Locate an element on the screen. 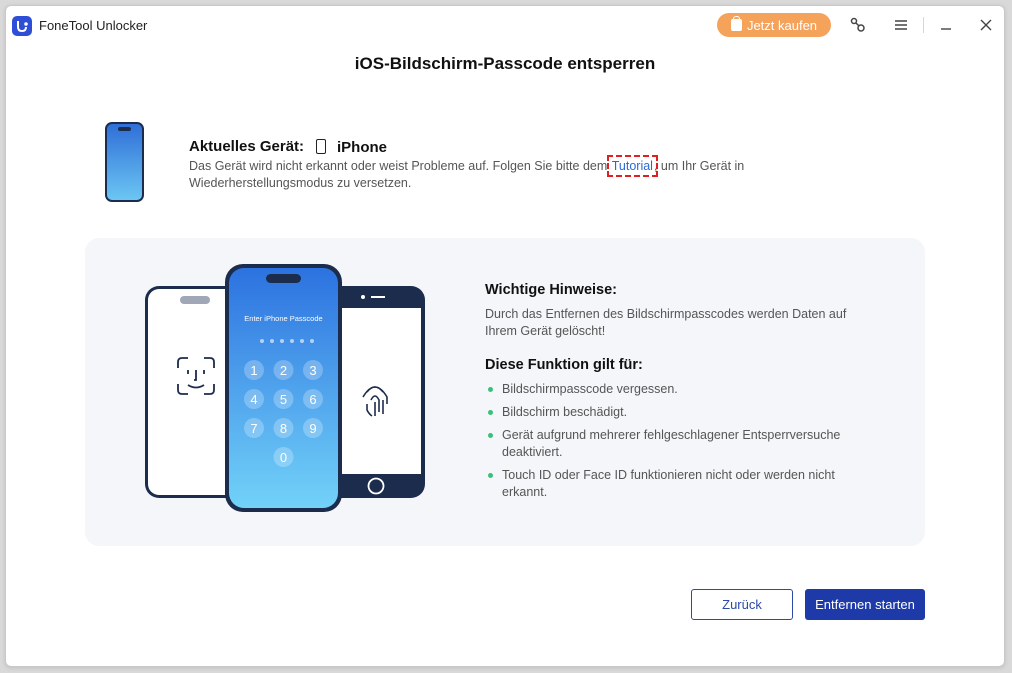  device-name: iPhone is located at coordinates (362, 147).